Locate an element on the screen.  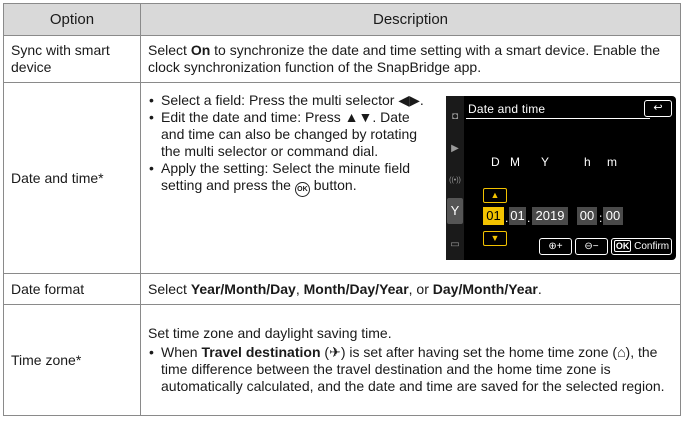
label-day: D is located at coordinates (495, 162).